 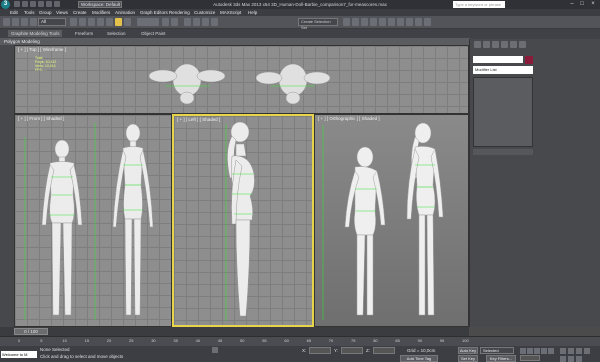 What do you see at coordinates (45, 12) in the screenshot?
I see `menu-group: Group` at bounding box center [45, 12].